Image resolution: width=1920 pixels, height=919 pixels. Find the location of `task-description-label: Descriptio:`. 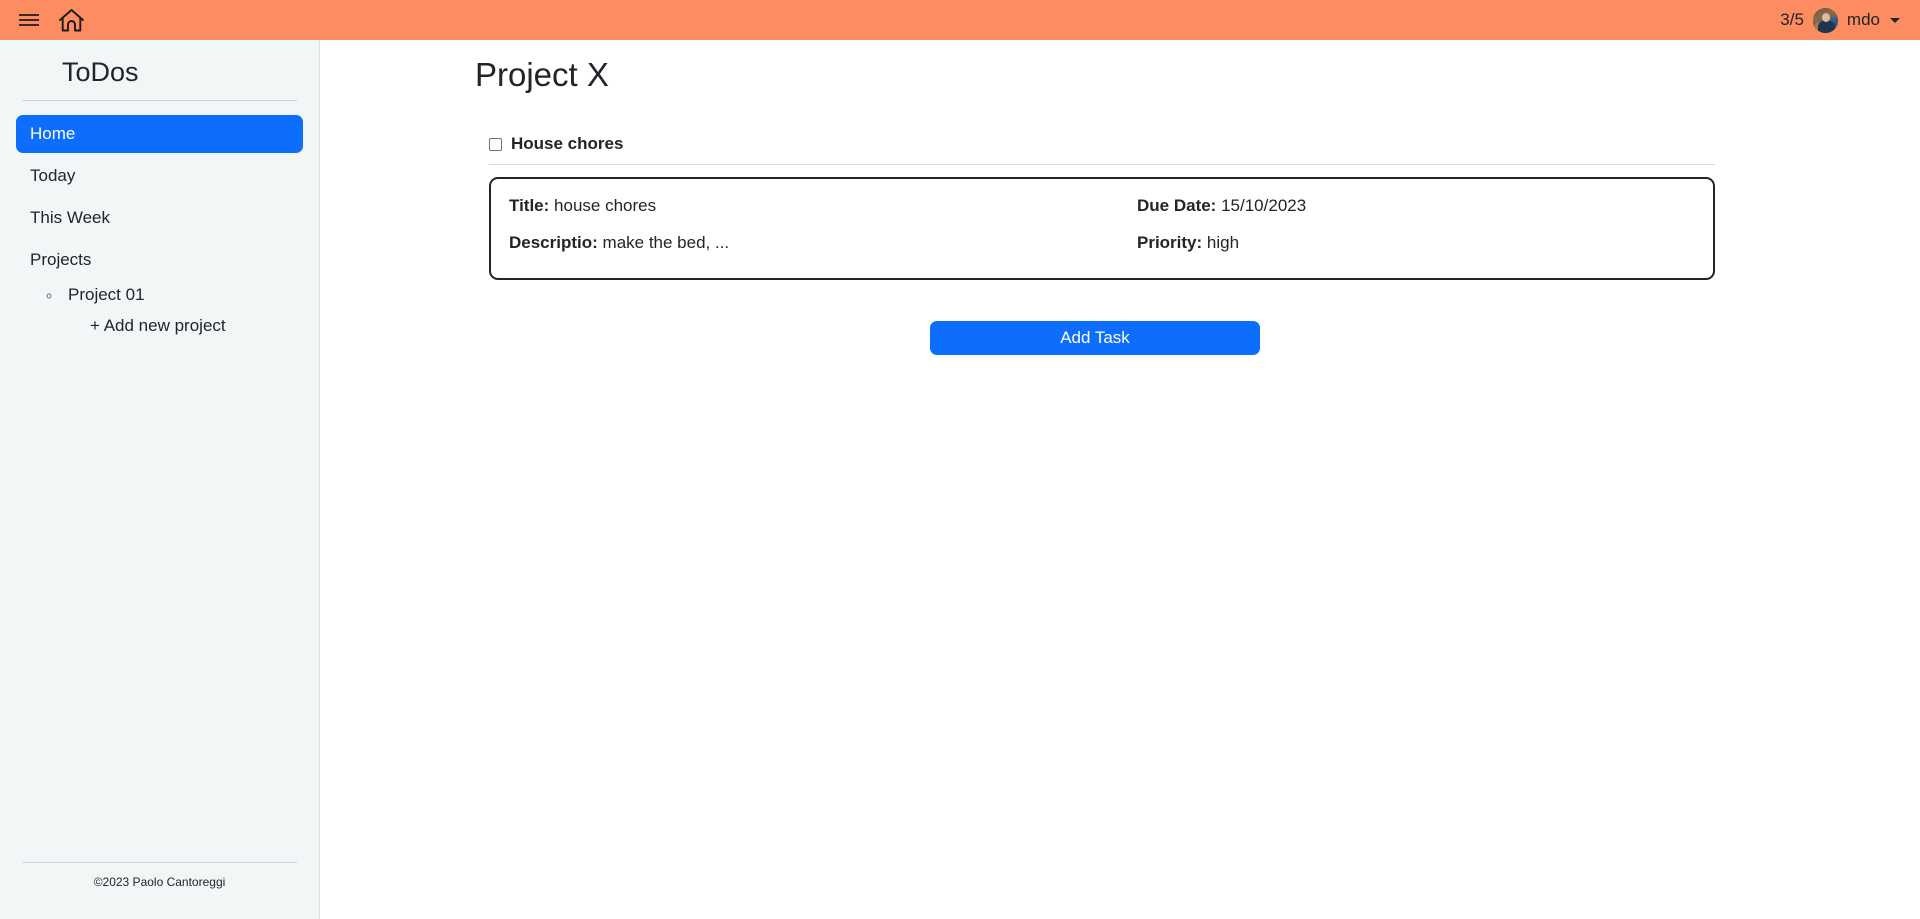

task-description-label: Descriptio: is located at coordinates (553, 242).